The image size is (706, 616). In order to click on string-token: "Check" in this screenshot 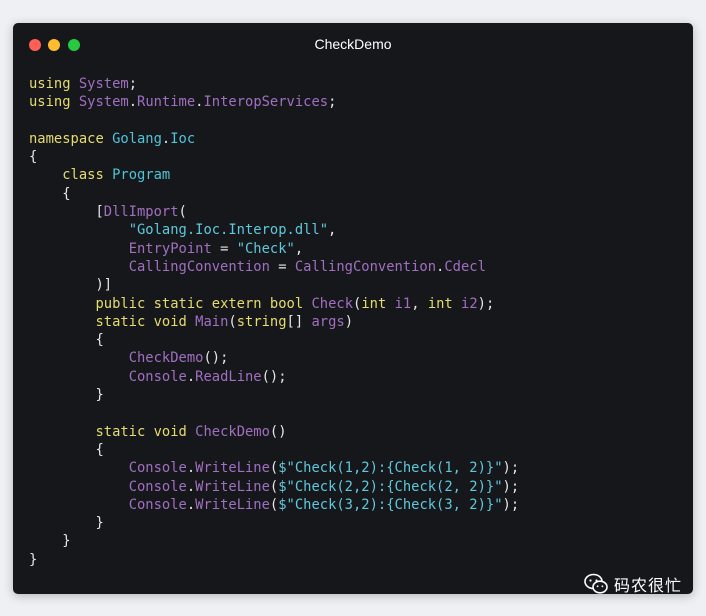, I will do `click(265, 248)`.